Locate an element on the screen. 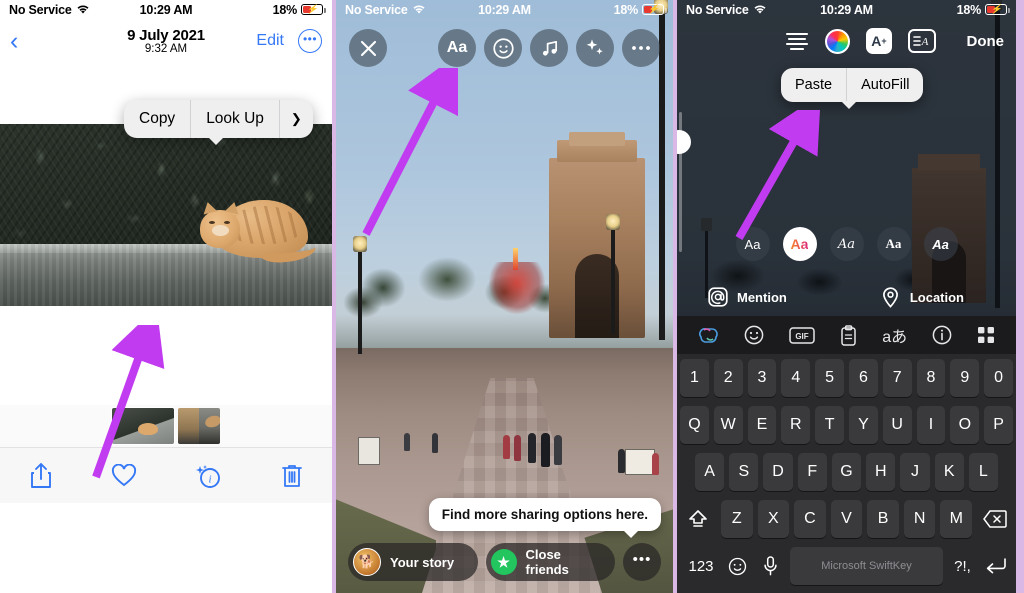 This screenshot has width=1024, height=593. key-a: A is located at coordinates (710, 472).